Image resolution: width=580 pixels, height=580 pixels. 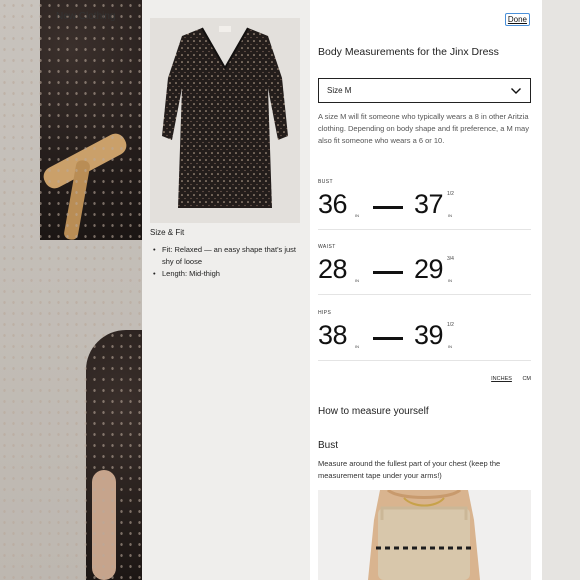 I want to click on measurement-fraction: 3/4, so click(x=450, y=259).